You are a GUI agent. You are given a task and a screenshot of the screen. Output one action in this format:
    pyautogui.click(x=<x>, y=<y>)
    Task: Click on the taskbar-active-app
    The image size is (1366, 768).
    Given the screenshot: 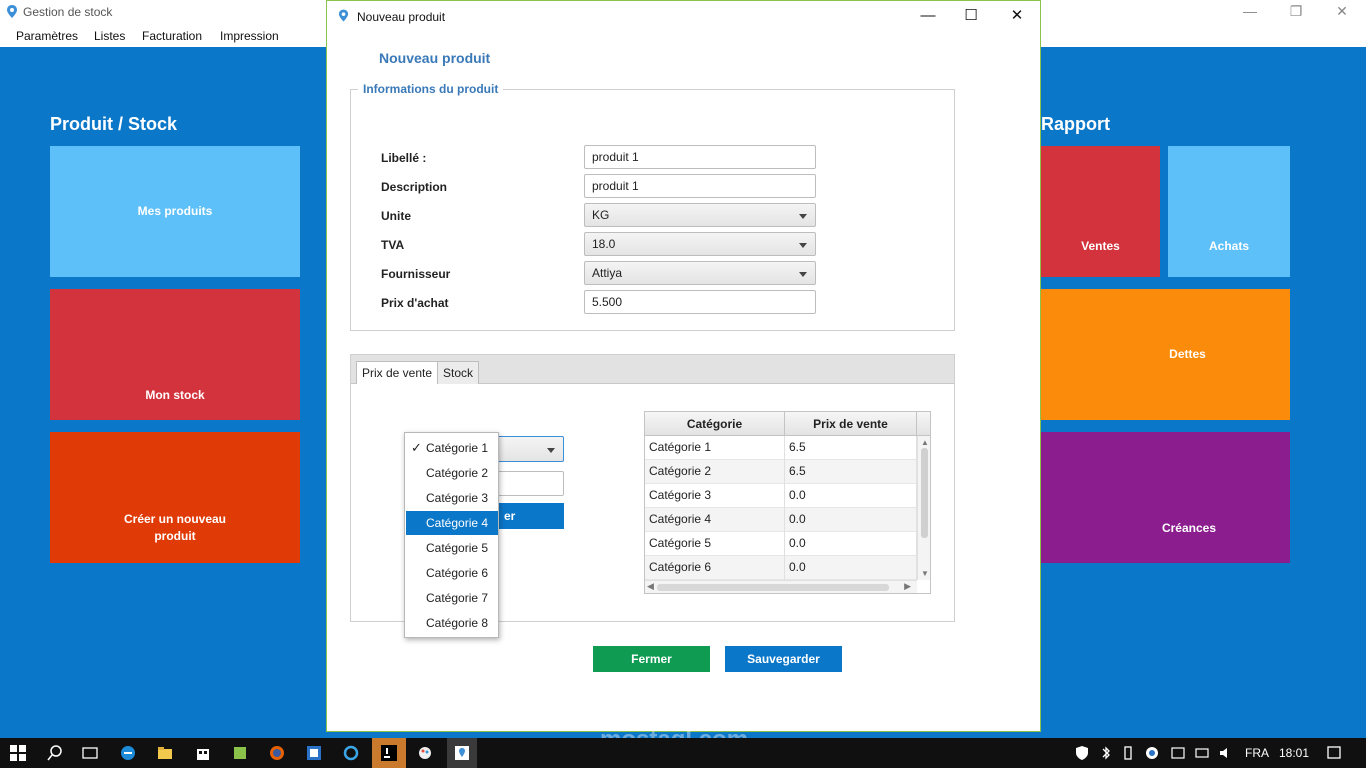 What is the action you would take?
    pyautogui.click(x=389, y=753)
    